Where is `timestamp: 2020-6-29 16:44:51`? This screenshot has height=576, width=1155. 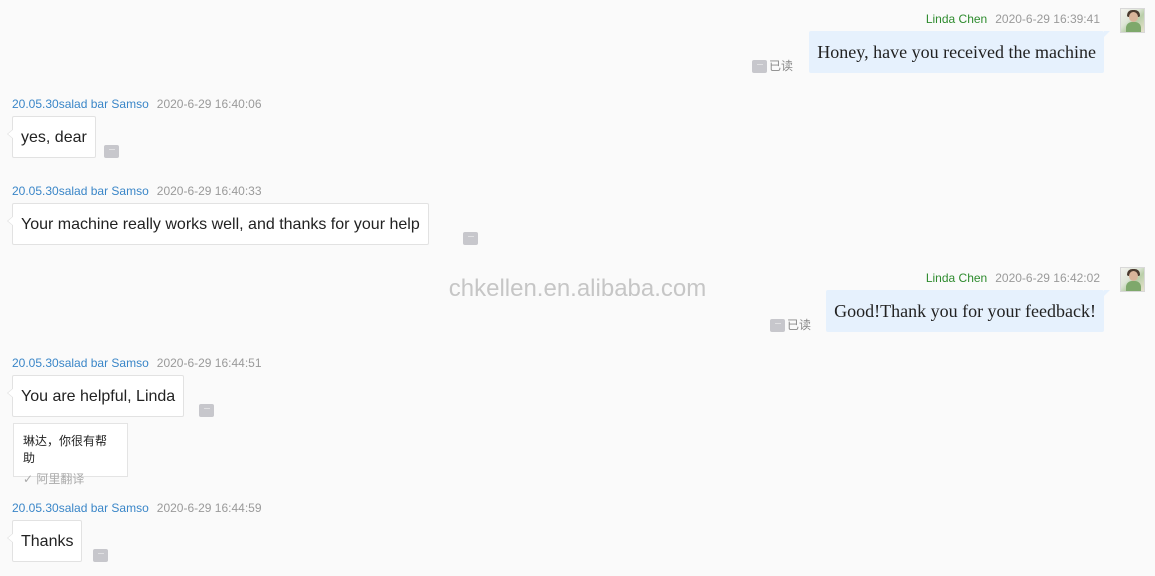
timestamp: 2020-6-29 16:44:51 is located at coordinates (209, 363).